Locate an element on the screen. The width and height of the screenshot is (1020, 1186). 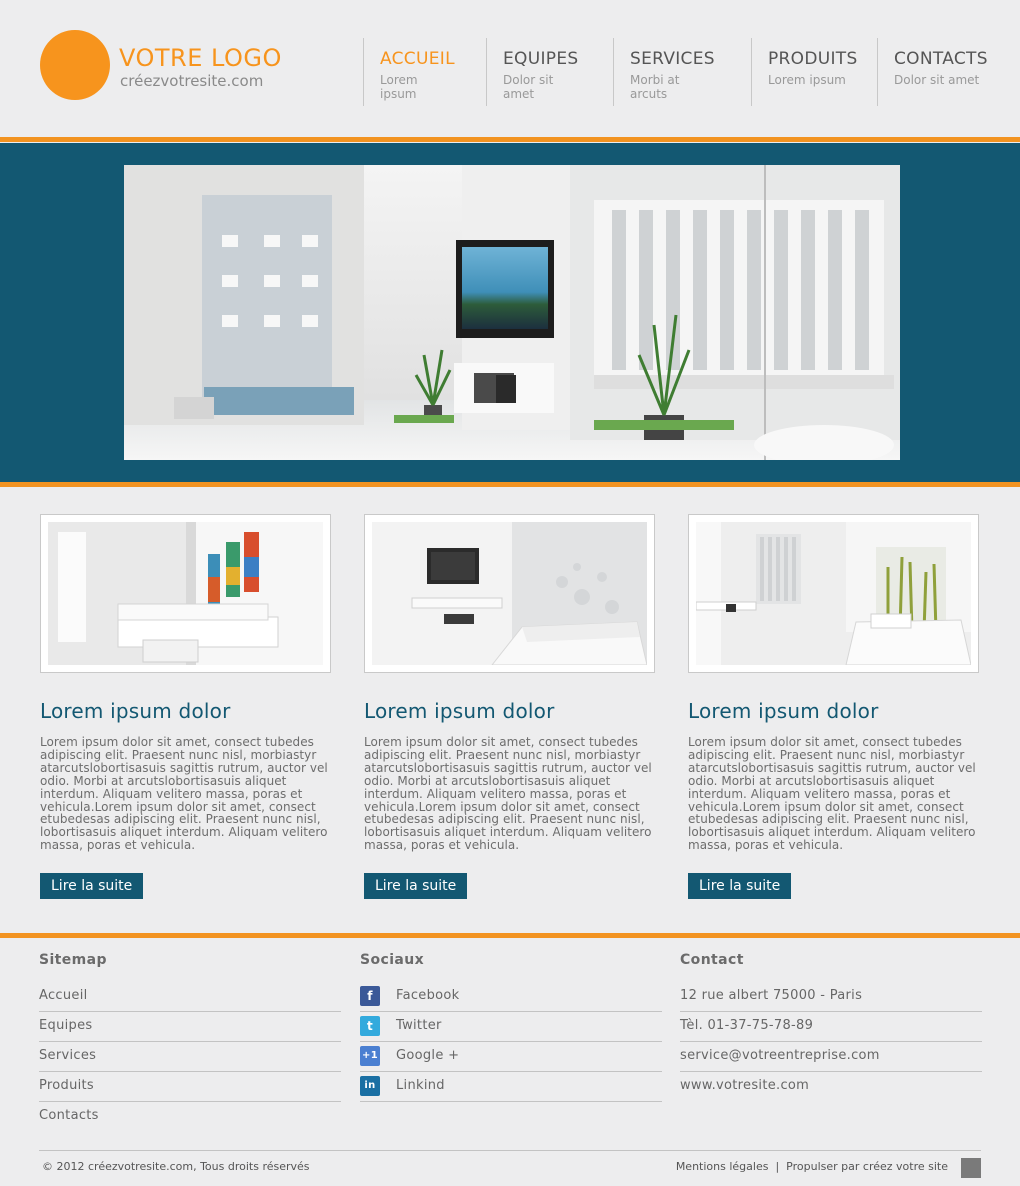
logo-subtitle: créezvotresite.com is located at coordinates (192, 81).